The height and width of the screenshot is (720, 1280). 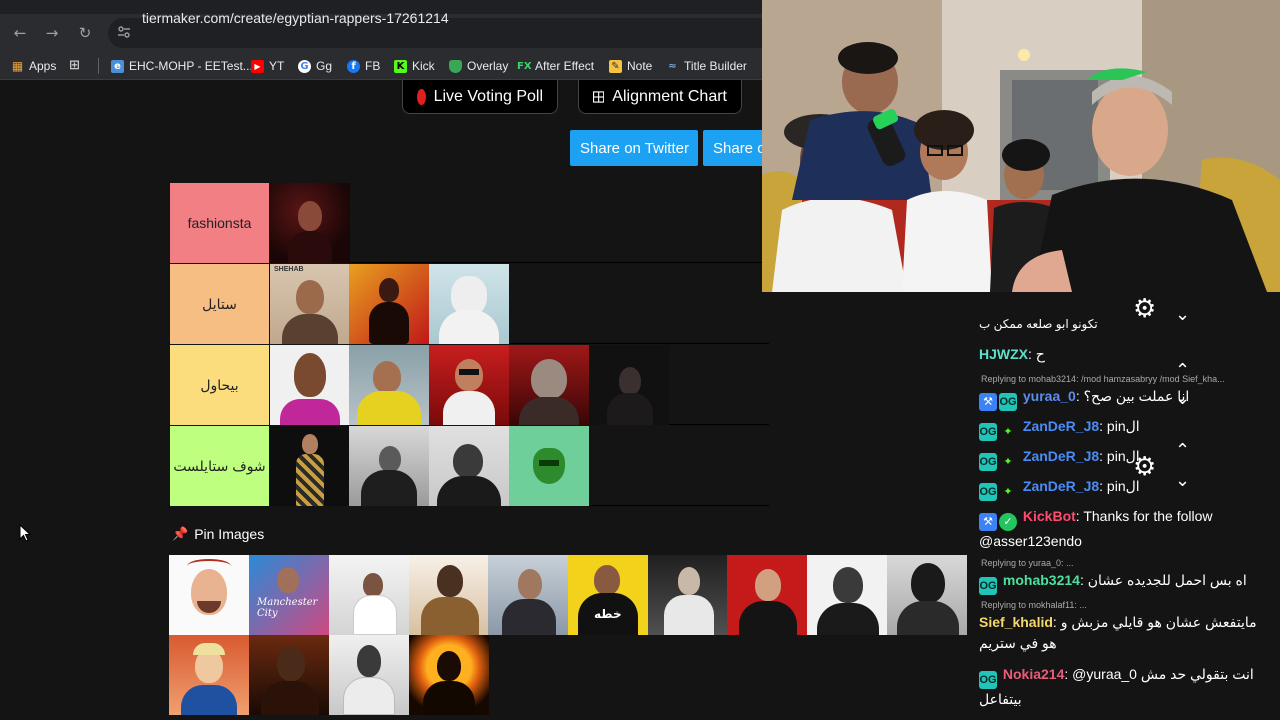 What do you see at coordinates (315, 66) in the screenshot?
I see `bookmark-gg: G Gg` at bounding box center [315, 66].